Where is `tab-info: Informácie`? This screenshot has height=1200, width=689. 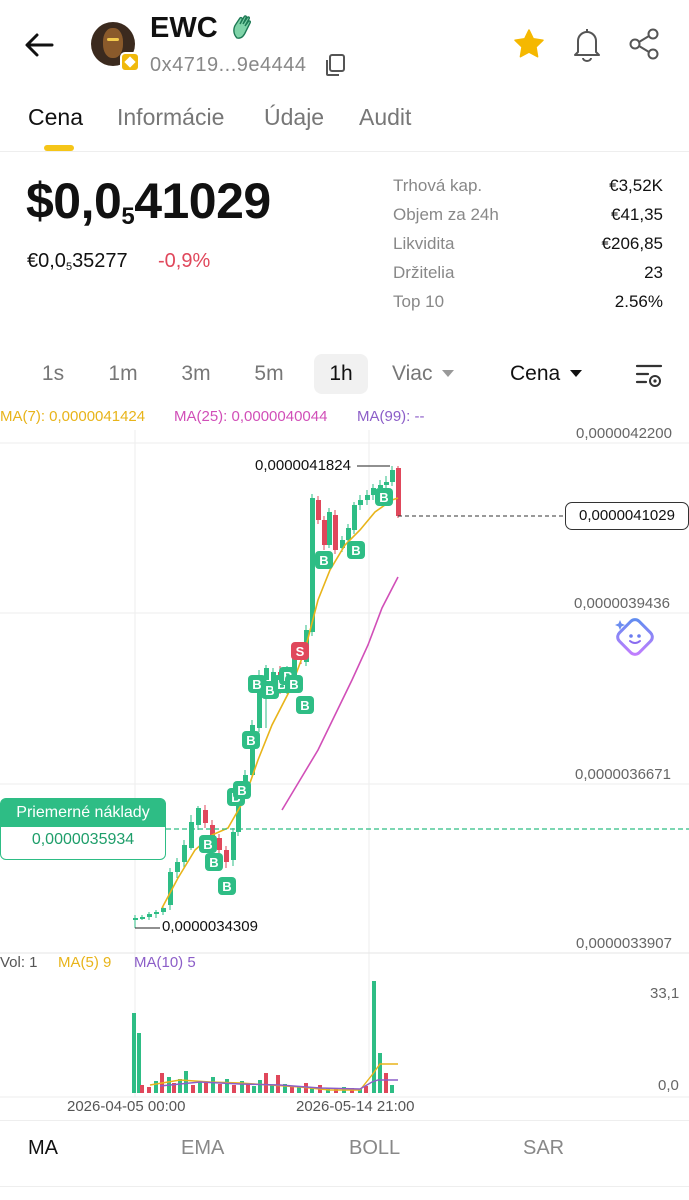 tab-info: Informácie is located at coordinates (170, 117).